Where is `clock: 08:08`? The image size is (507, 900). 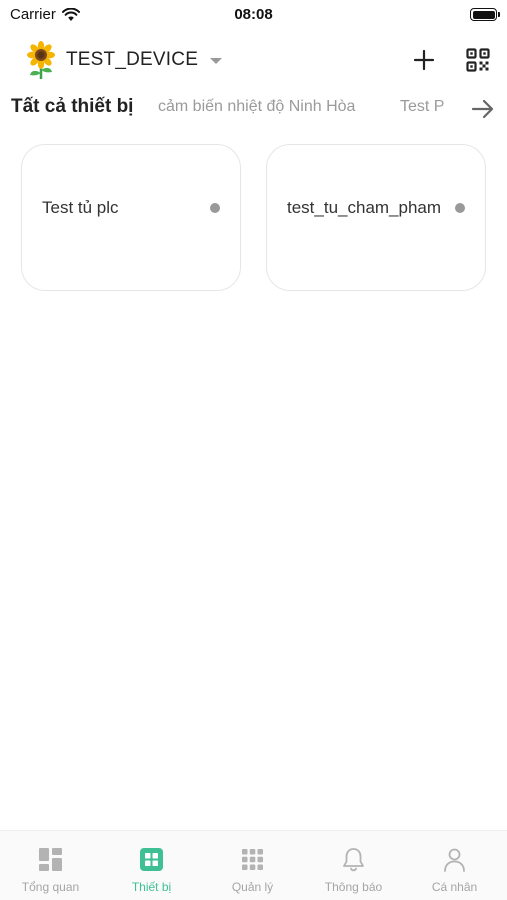
clock: 08:08 is located at coordinates (253, 14).